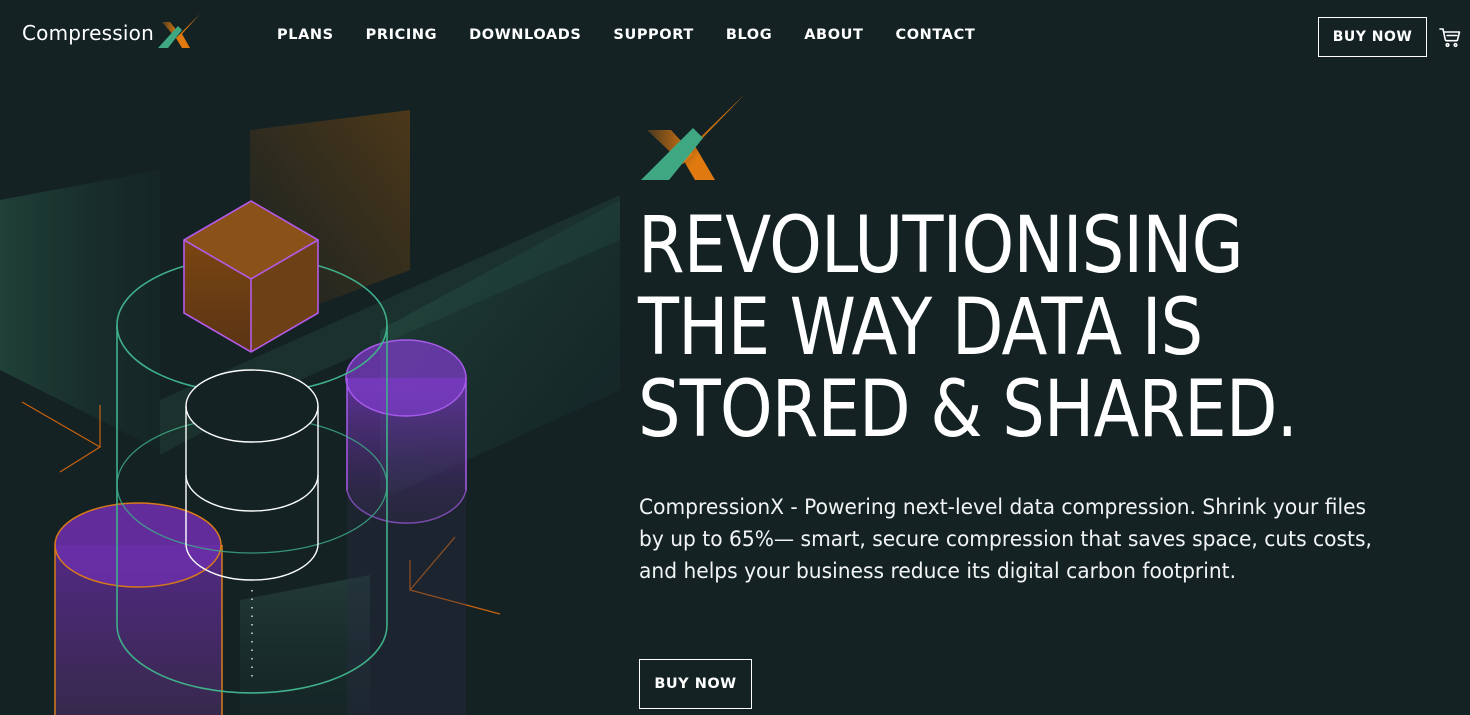 This screenshot has width=1470, height=715. Describe the element at coordinates (525, 35) in the screenshot. I see `nav-link-downloads: DOWNLOADS` at that location.